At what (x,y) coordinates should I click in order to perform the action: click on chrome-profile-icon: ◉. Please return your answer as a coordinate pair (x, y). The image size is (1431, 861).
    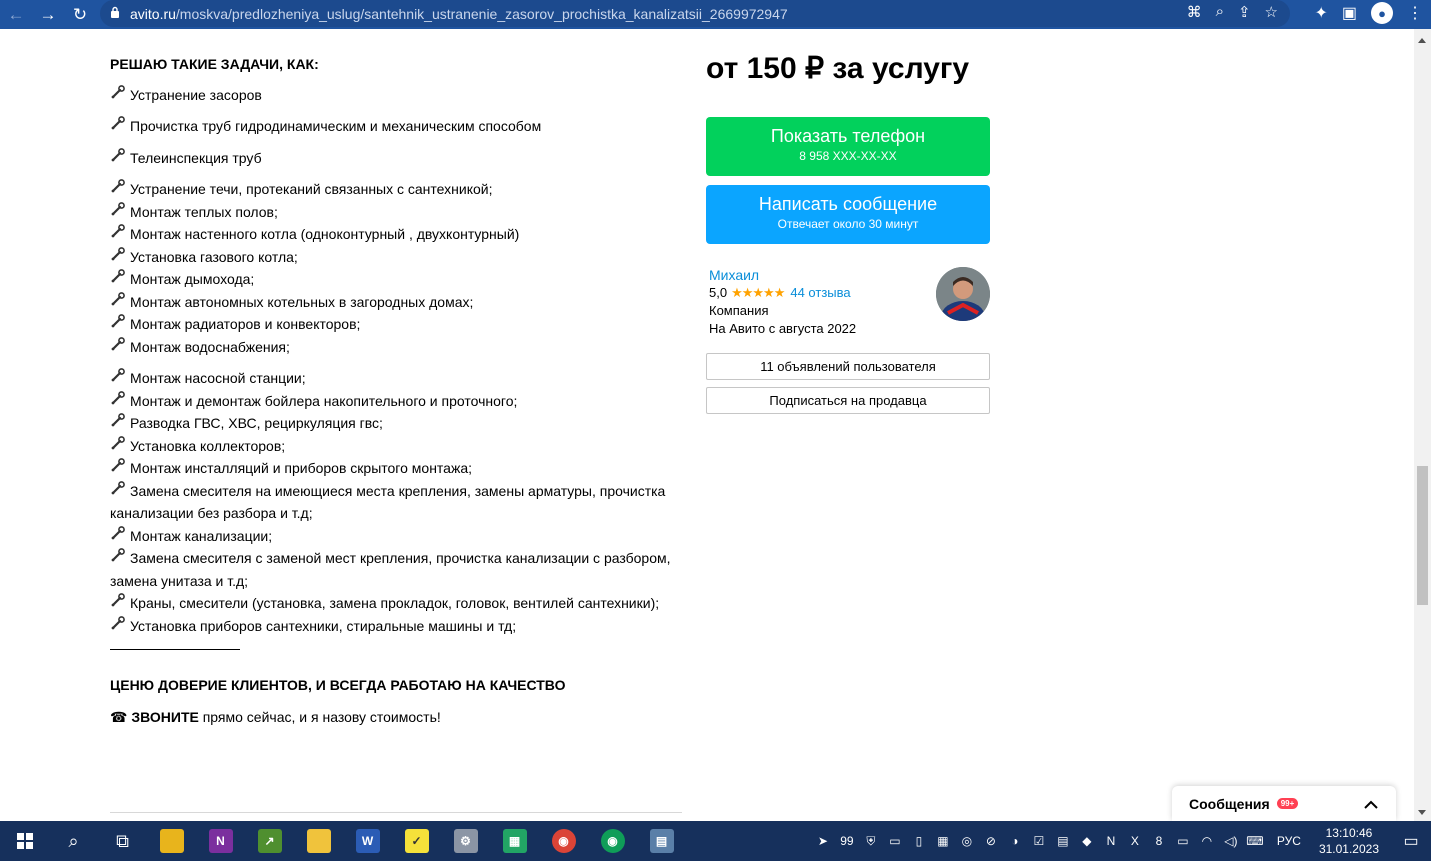
    Looking at the image, I should click on (612, 841).